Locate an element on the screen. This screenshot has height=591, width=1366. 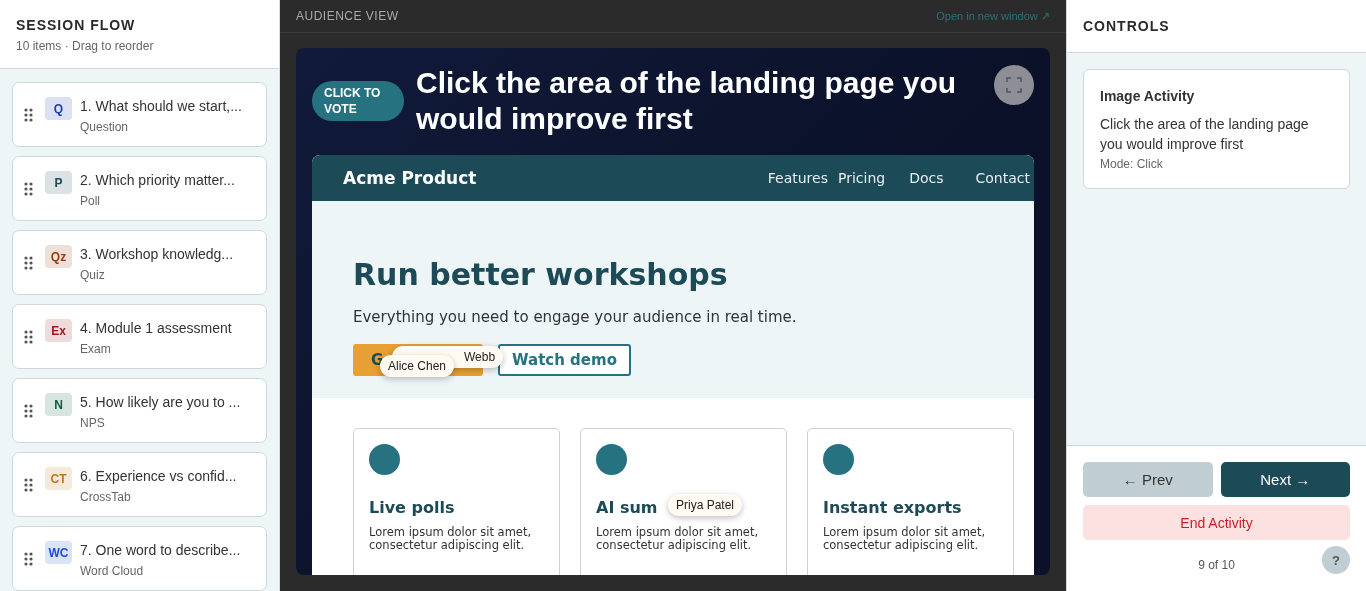
flow-item: Q 1. What should we start,... Question is located at coordinates (139, 114).